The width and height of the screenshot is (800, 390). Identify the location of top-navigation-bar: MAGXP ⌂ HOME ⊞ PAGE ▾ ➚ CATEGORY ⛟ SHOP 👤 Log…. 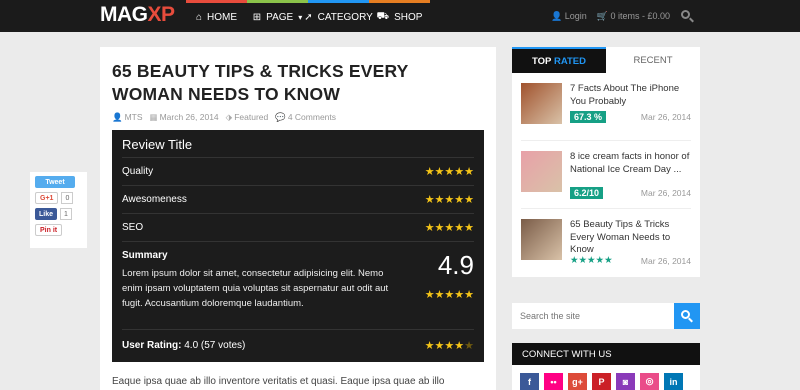
(400, 16).